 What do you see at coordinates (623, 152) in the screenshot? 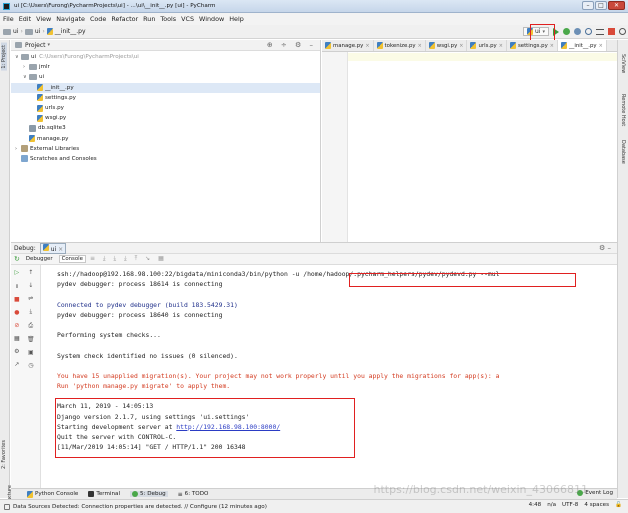
I see `database-tool-tab: Database` at bounding box center [623, 152].